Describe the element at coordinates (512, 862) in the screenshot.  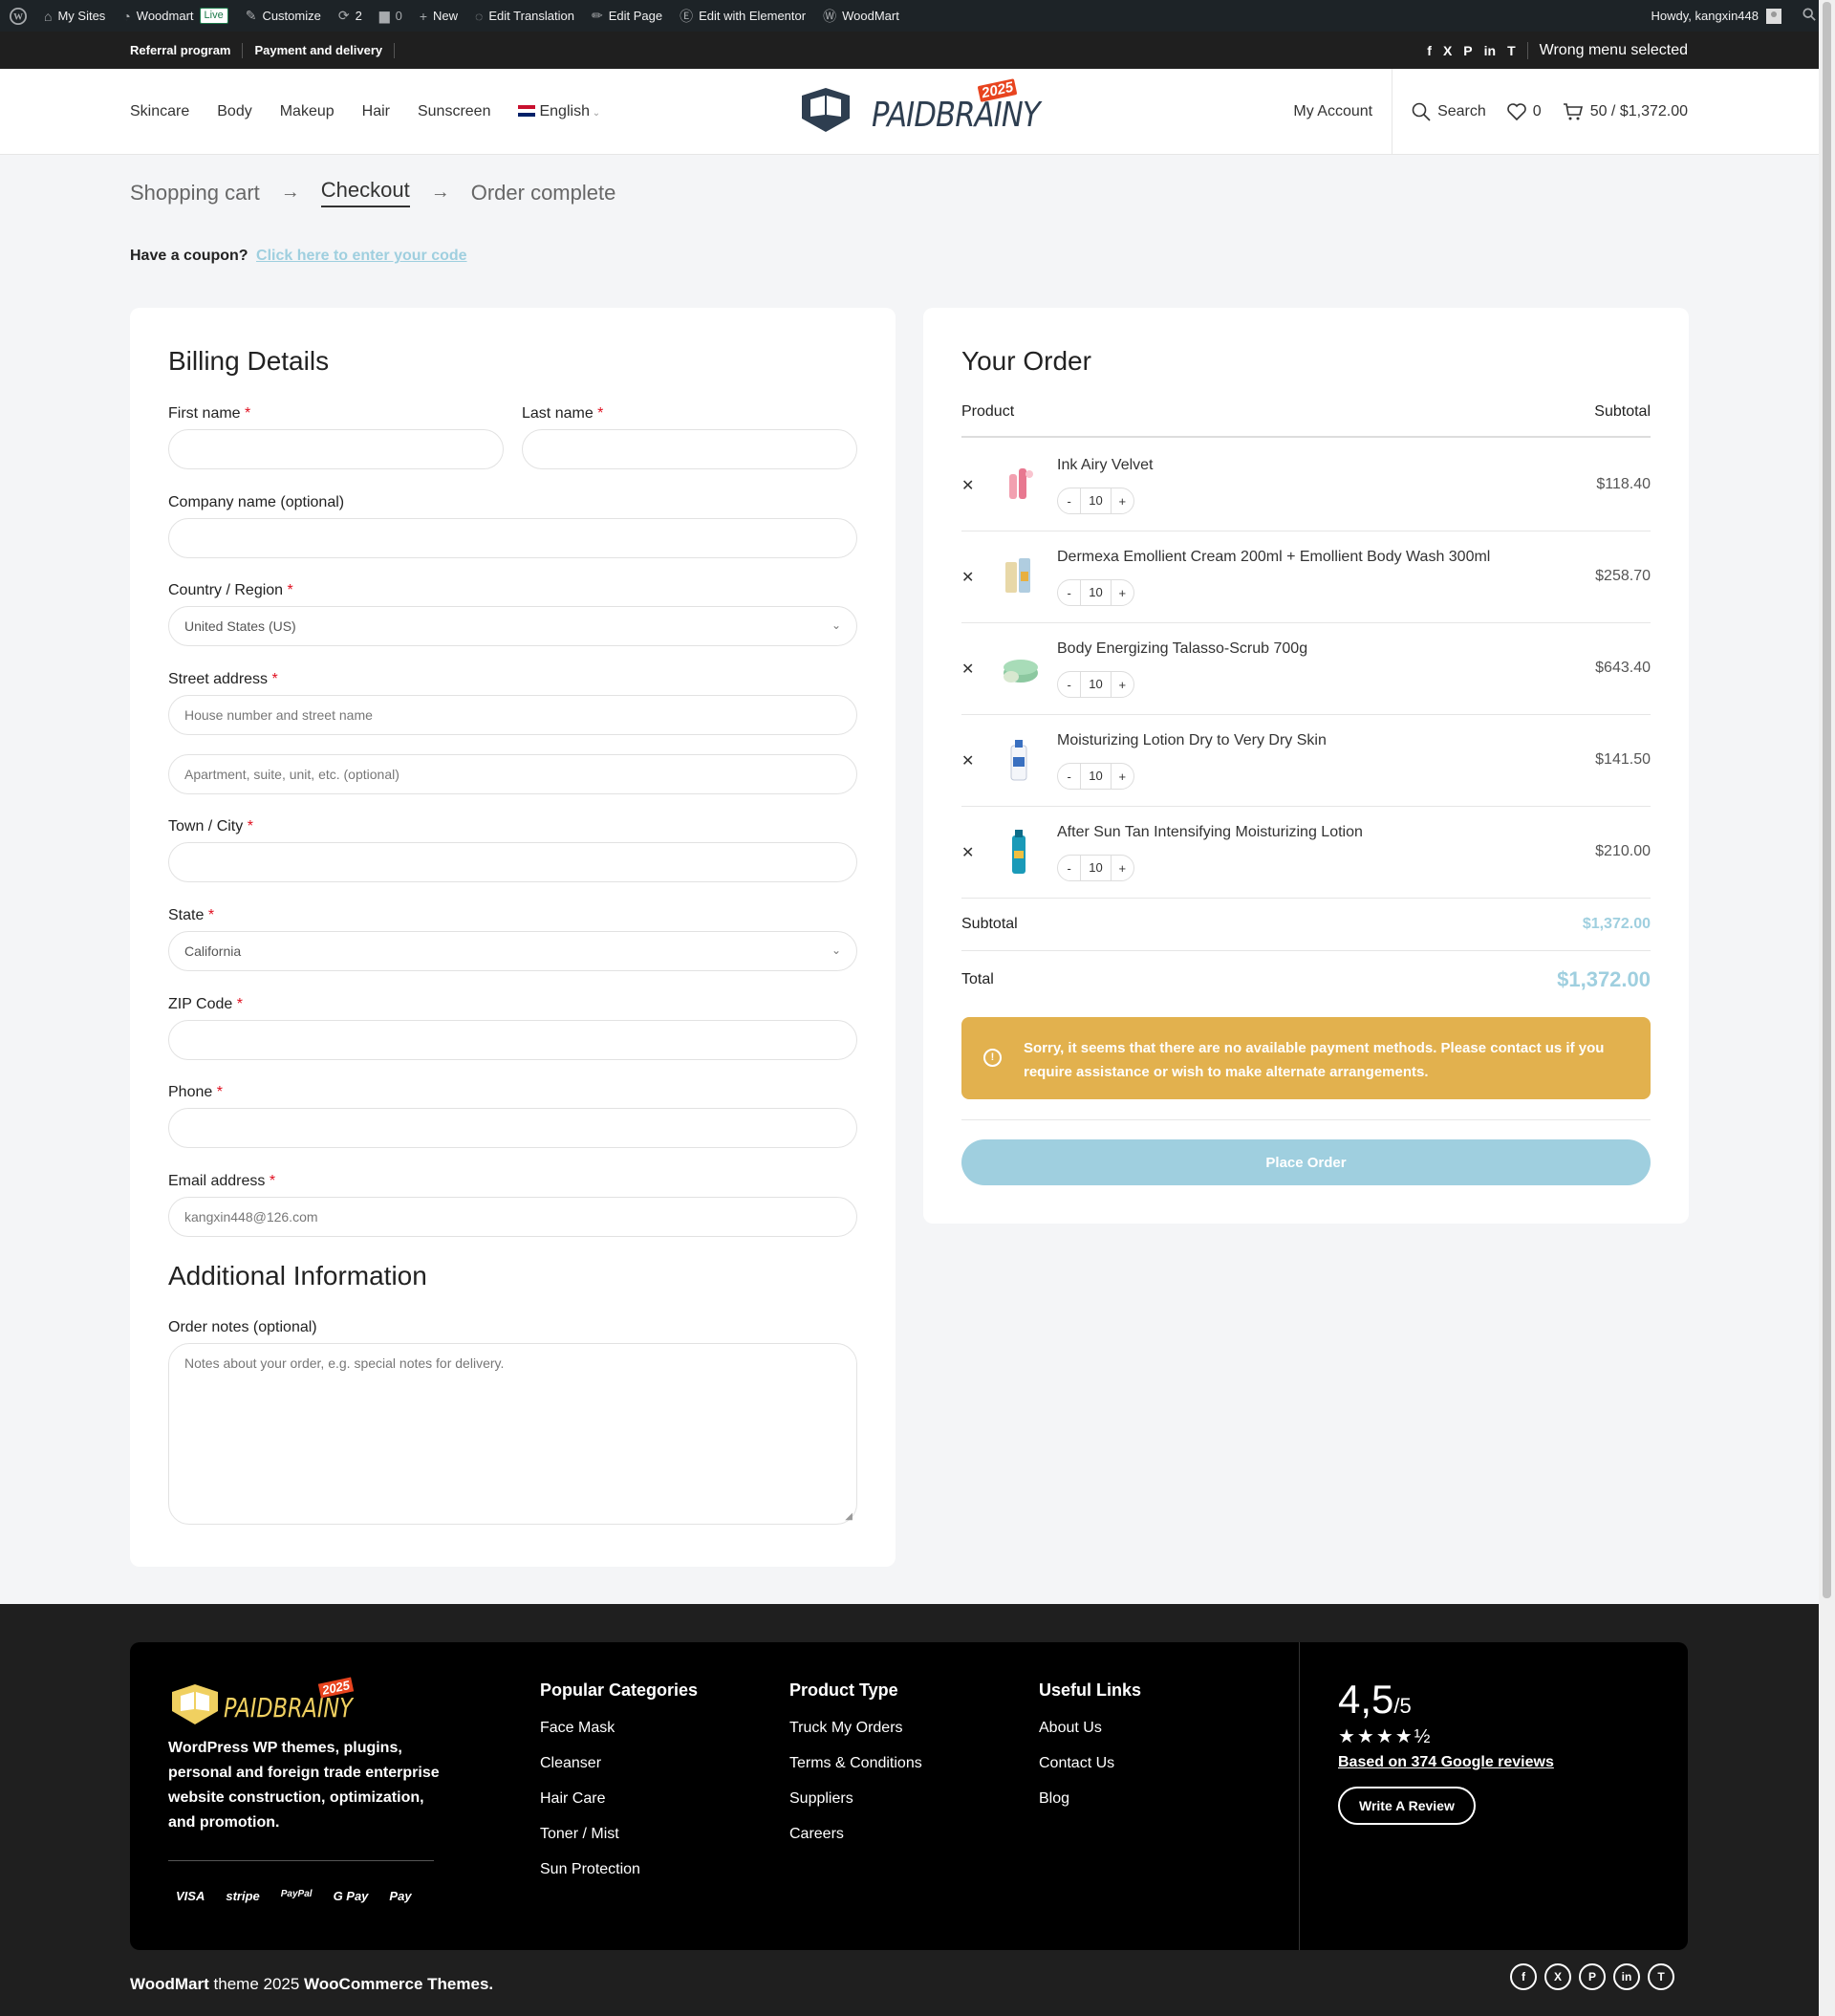
I see `city-input` at that location.